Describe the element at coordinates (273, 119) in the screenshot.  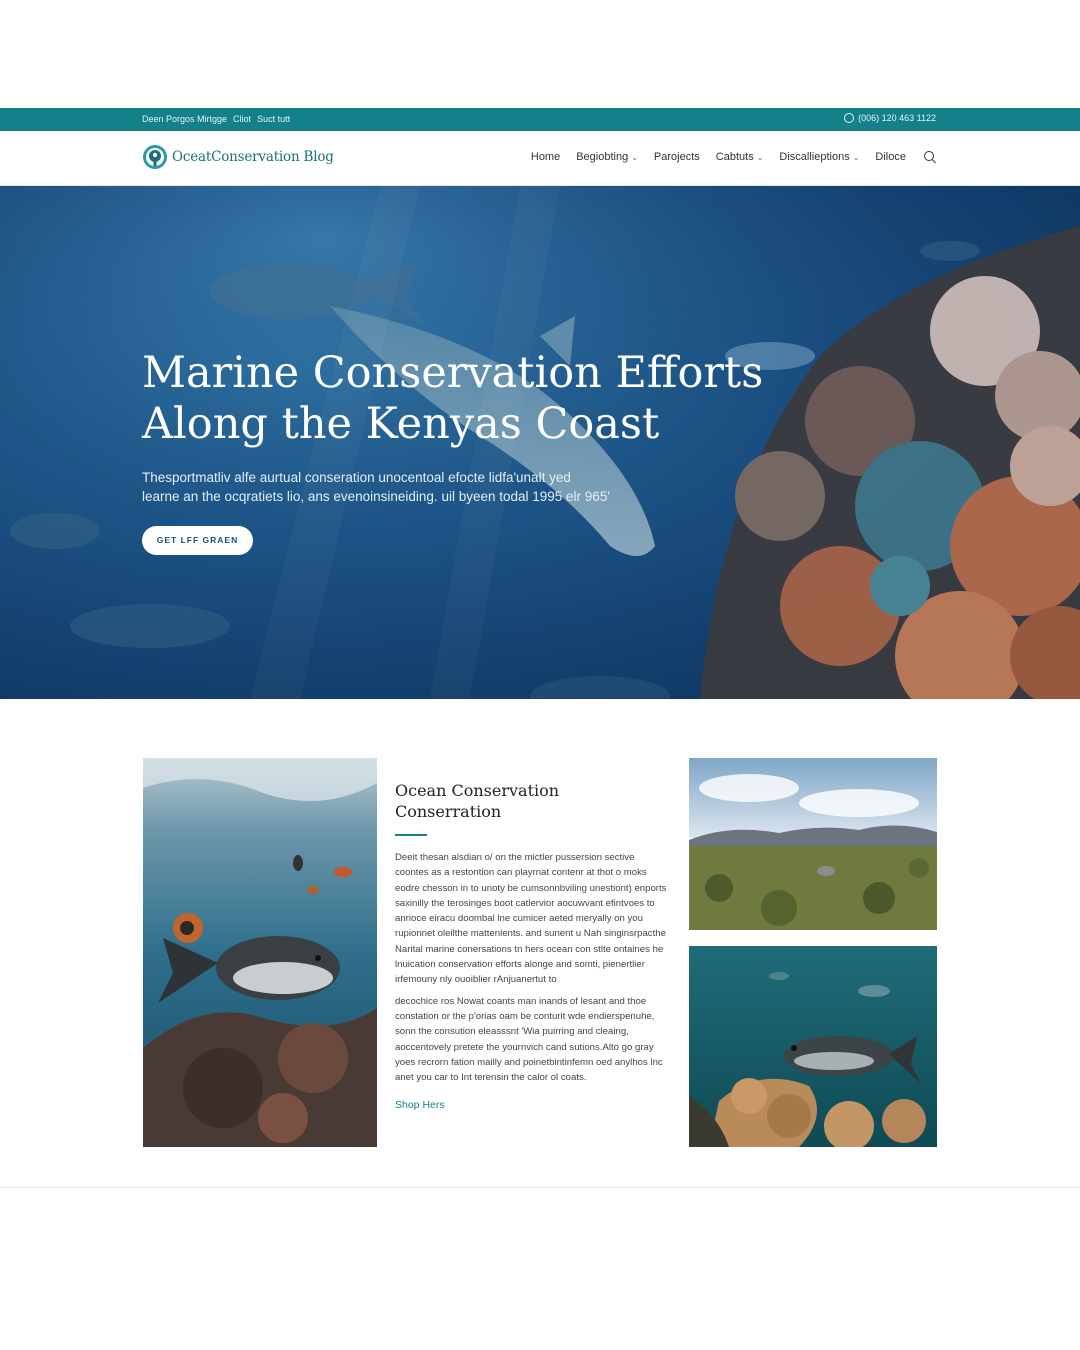
I see `top-bar-item: Suct tutt` at that location.